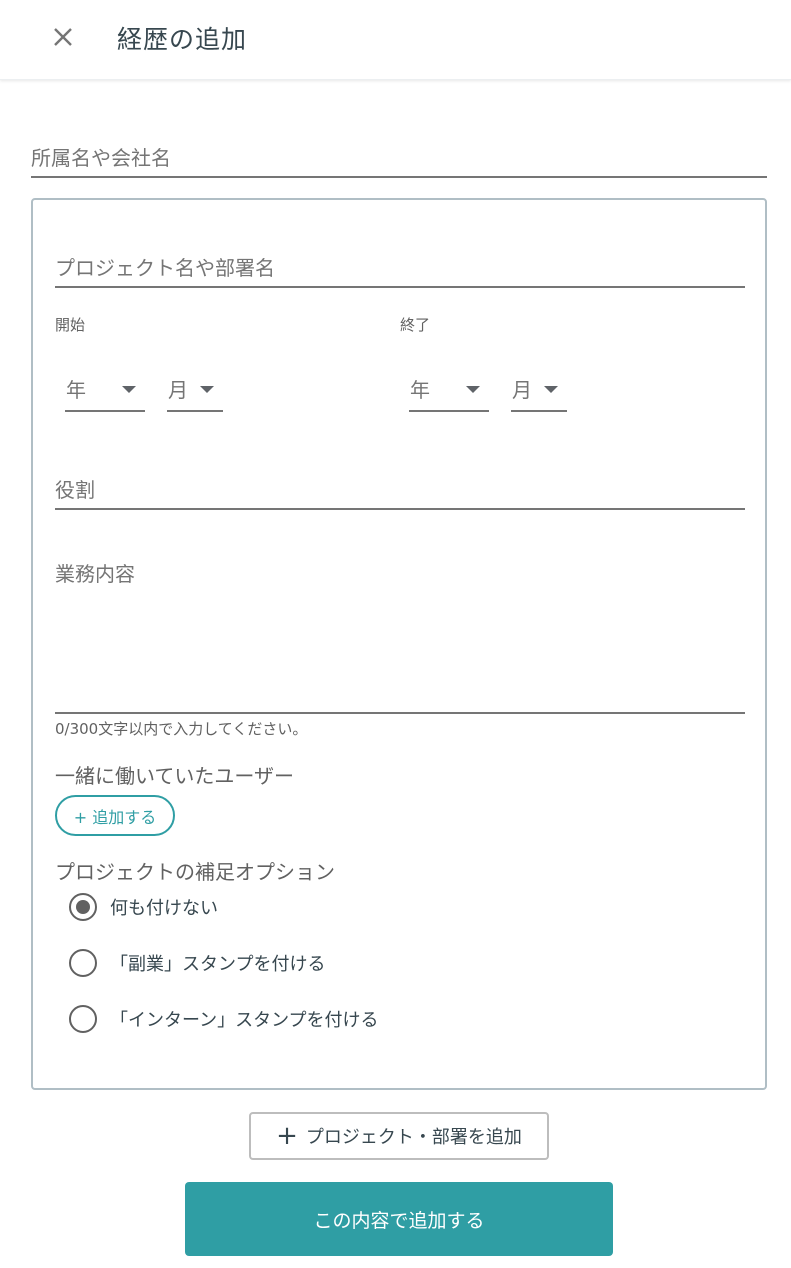 This screenshot has height=1268, width=791. What do you see at coordinates (287, 1136) in the screenshot?
I see `plus-icon: +` at bounding box center [287, 1136].